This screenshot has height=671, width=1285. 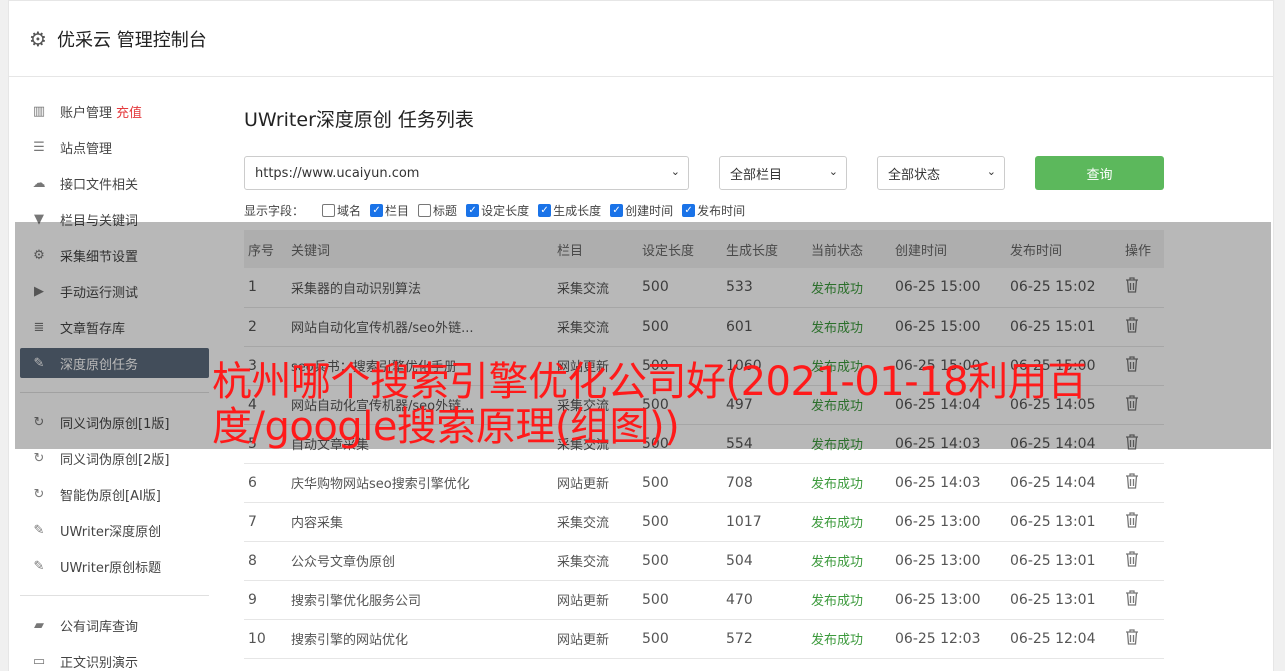 What do you see at coordinates (425, 210) in the screenshot?
I see `checkbox-empty-icon` at bounding box center [425, 210].